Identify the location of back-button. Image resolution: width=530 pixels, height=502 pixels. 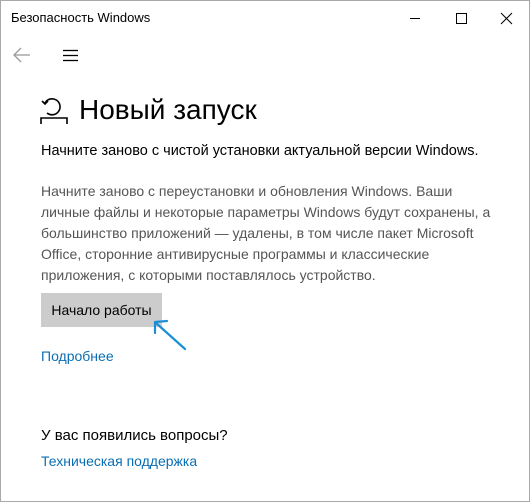
(23, 55).